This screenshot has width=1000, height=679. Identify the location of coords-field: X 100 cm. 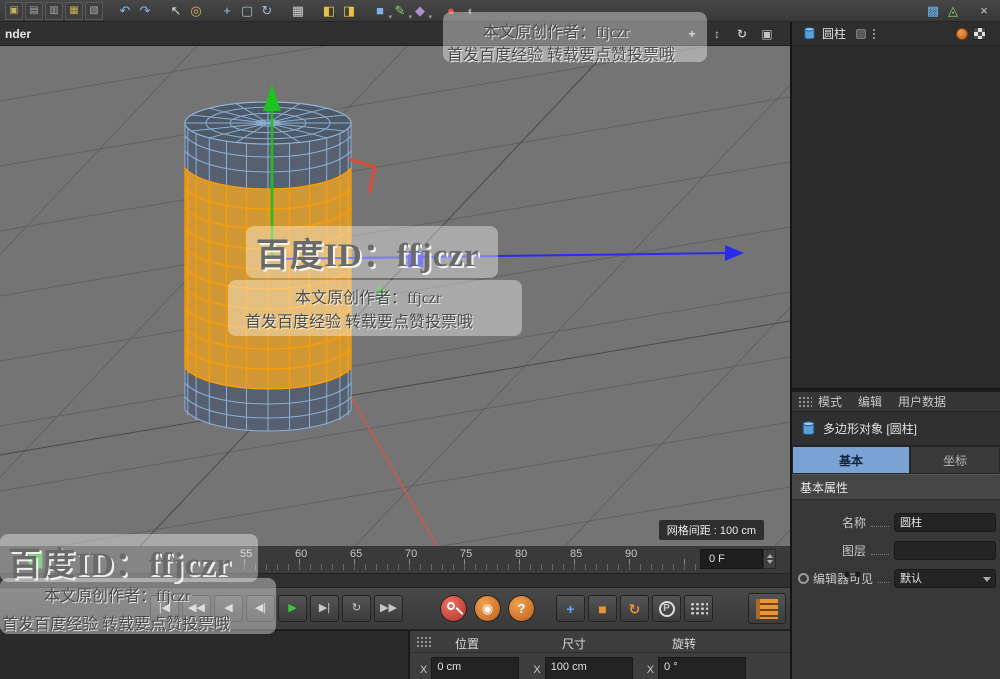
(583, 668).